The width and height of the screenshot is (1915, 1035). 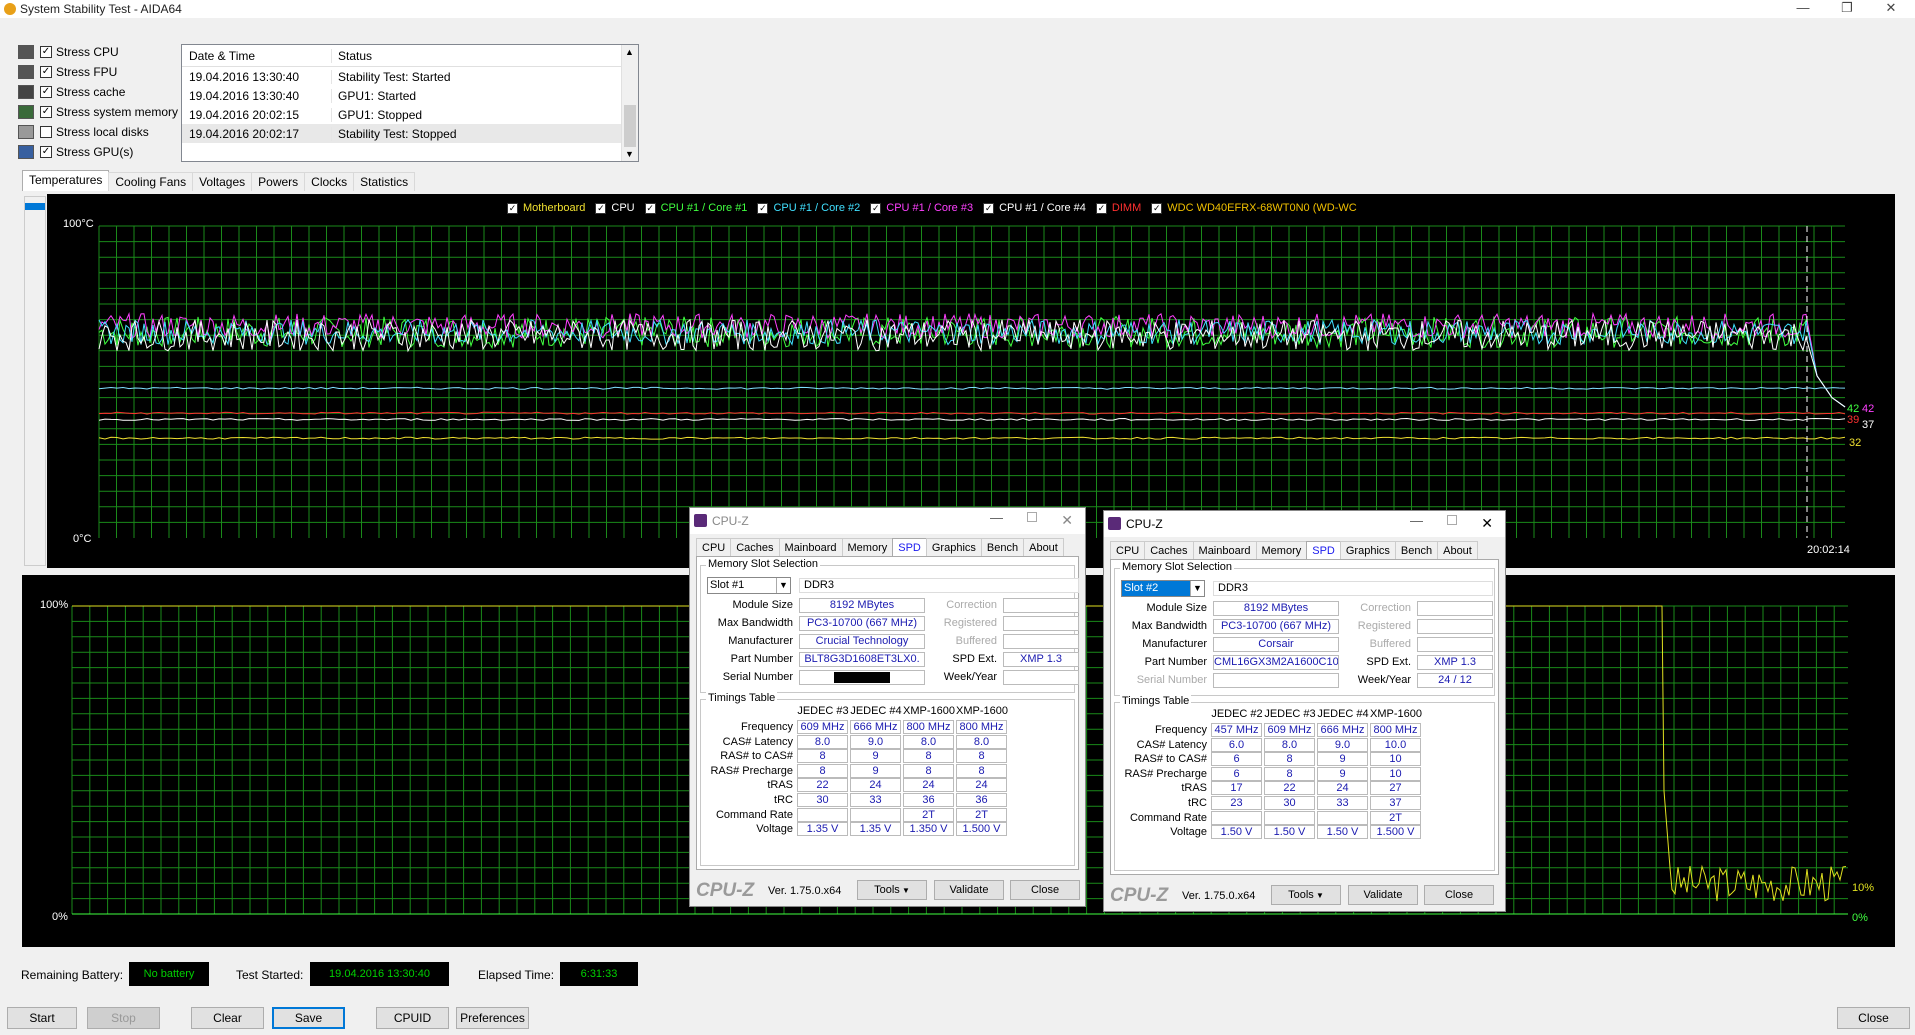 What do you see at coordinates (66, 180) in the screenshot?
I see `tab-temperatures: Temperatures` at bounding box center [66, 180].